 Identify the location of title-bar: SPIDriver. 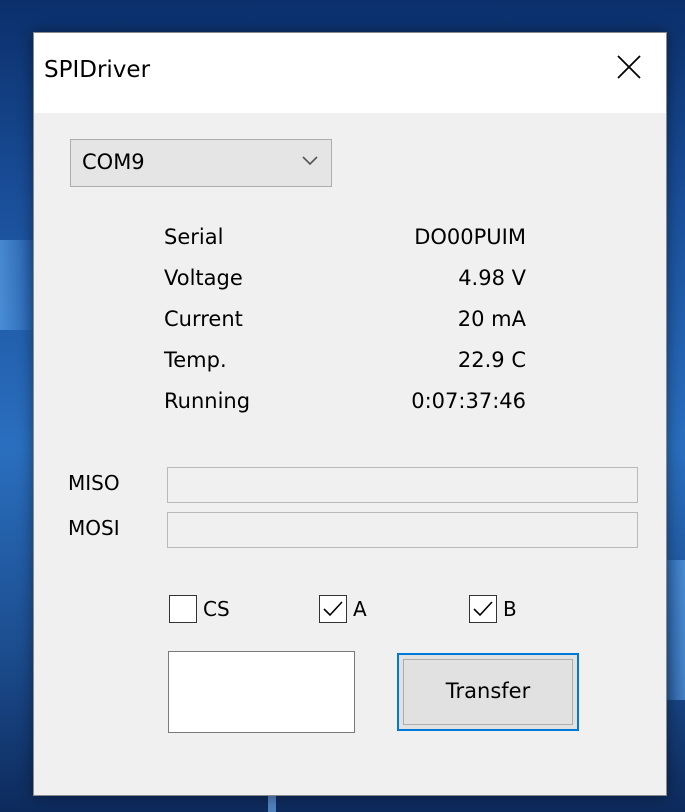
(350, 73).